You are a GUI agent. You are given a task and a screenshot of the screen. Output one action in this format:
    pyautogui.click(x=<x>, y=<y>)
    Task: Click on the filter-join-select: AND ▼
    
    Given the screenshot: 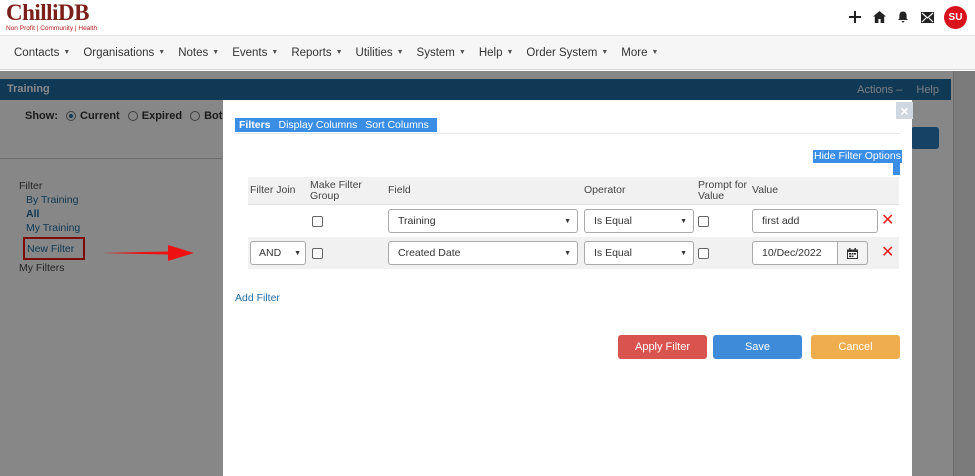 What is the action you would take?
    pyautogui.click(x=278, y=253)
    